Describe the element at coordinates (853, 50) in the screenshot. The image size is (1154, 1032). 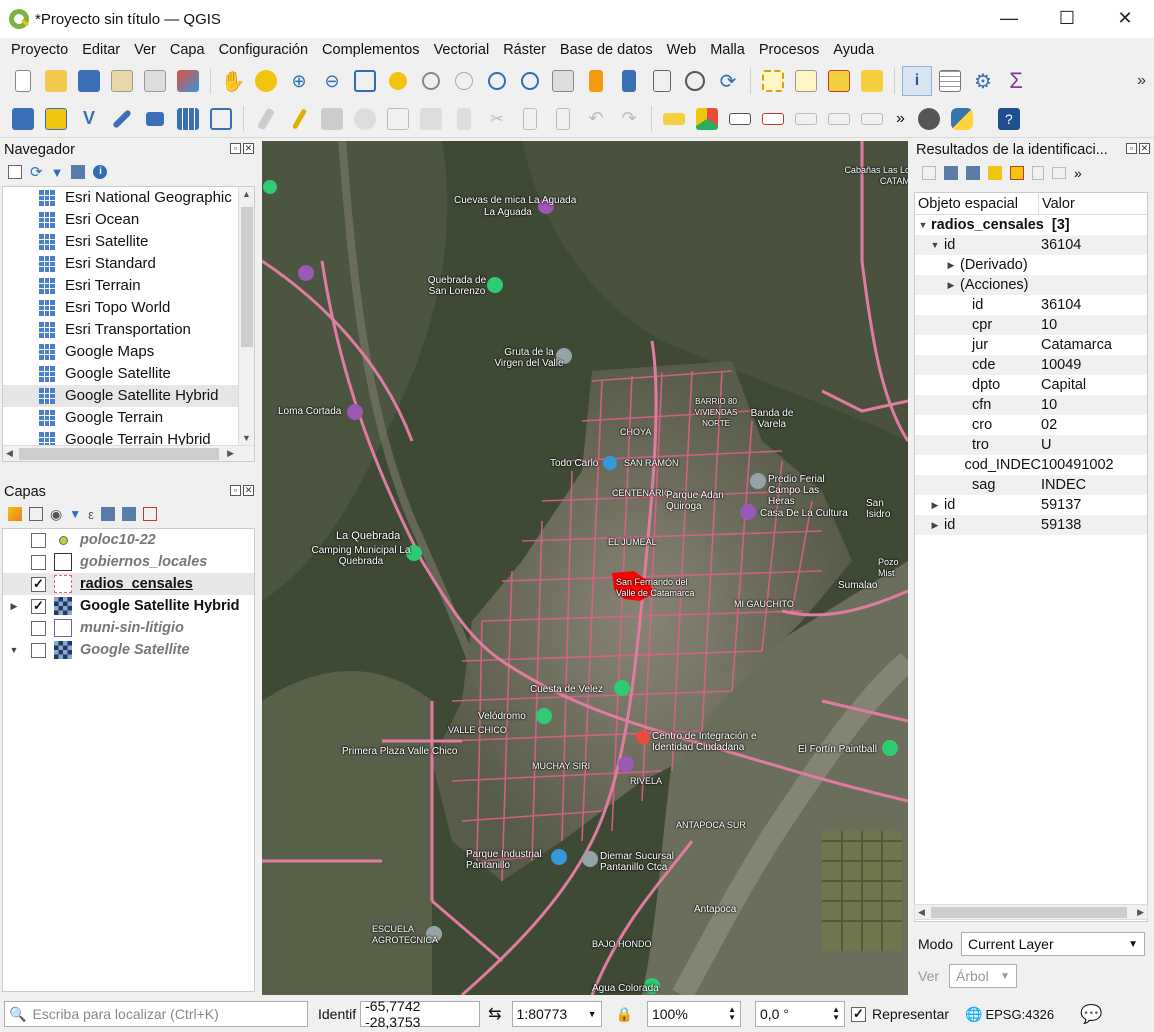
I see `menu-ayuda: Ayuda` at that location.